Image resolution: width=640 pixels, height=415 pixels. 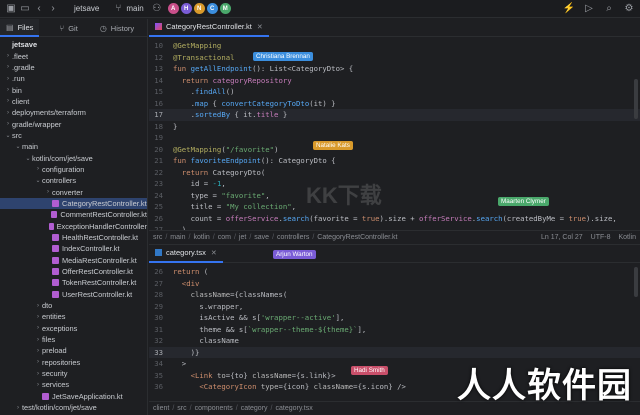 I want to click on code-line: 12 @Transactional, so click(x=394, y=58).